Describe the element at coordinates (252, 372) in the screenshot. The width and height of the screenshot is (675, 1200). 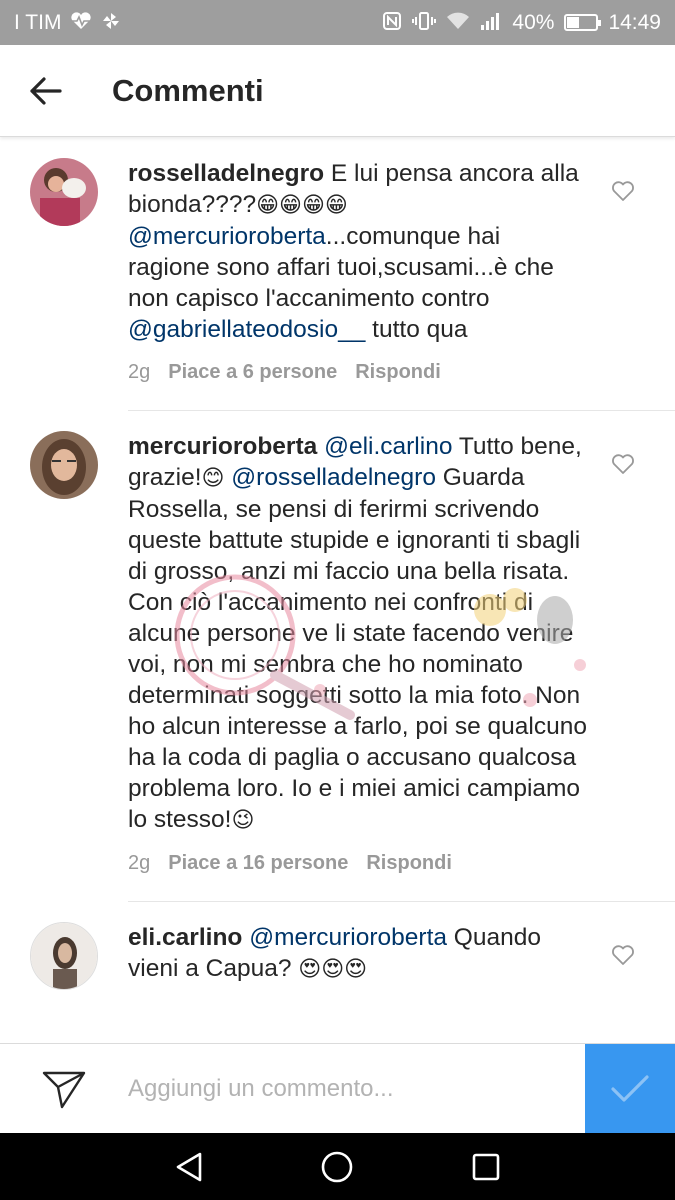
I see `likes-link: Piace a 6 persone` at that location.